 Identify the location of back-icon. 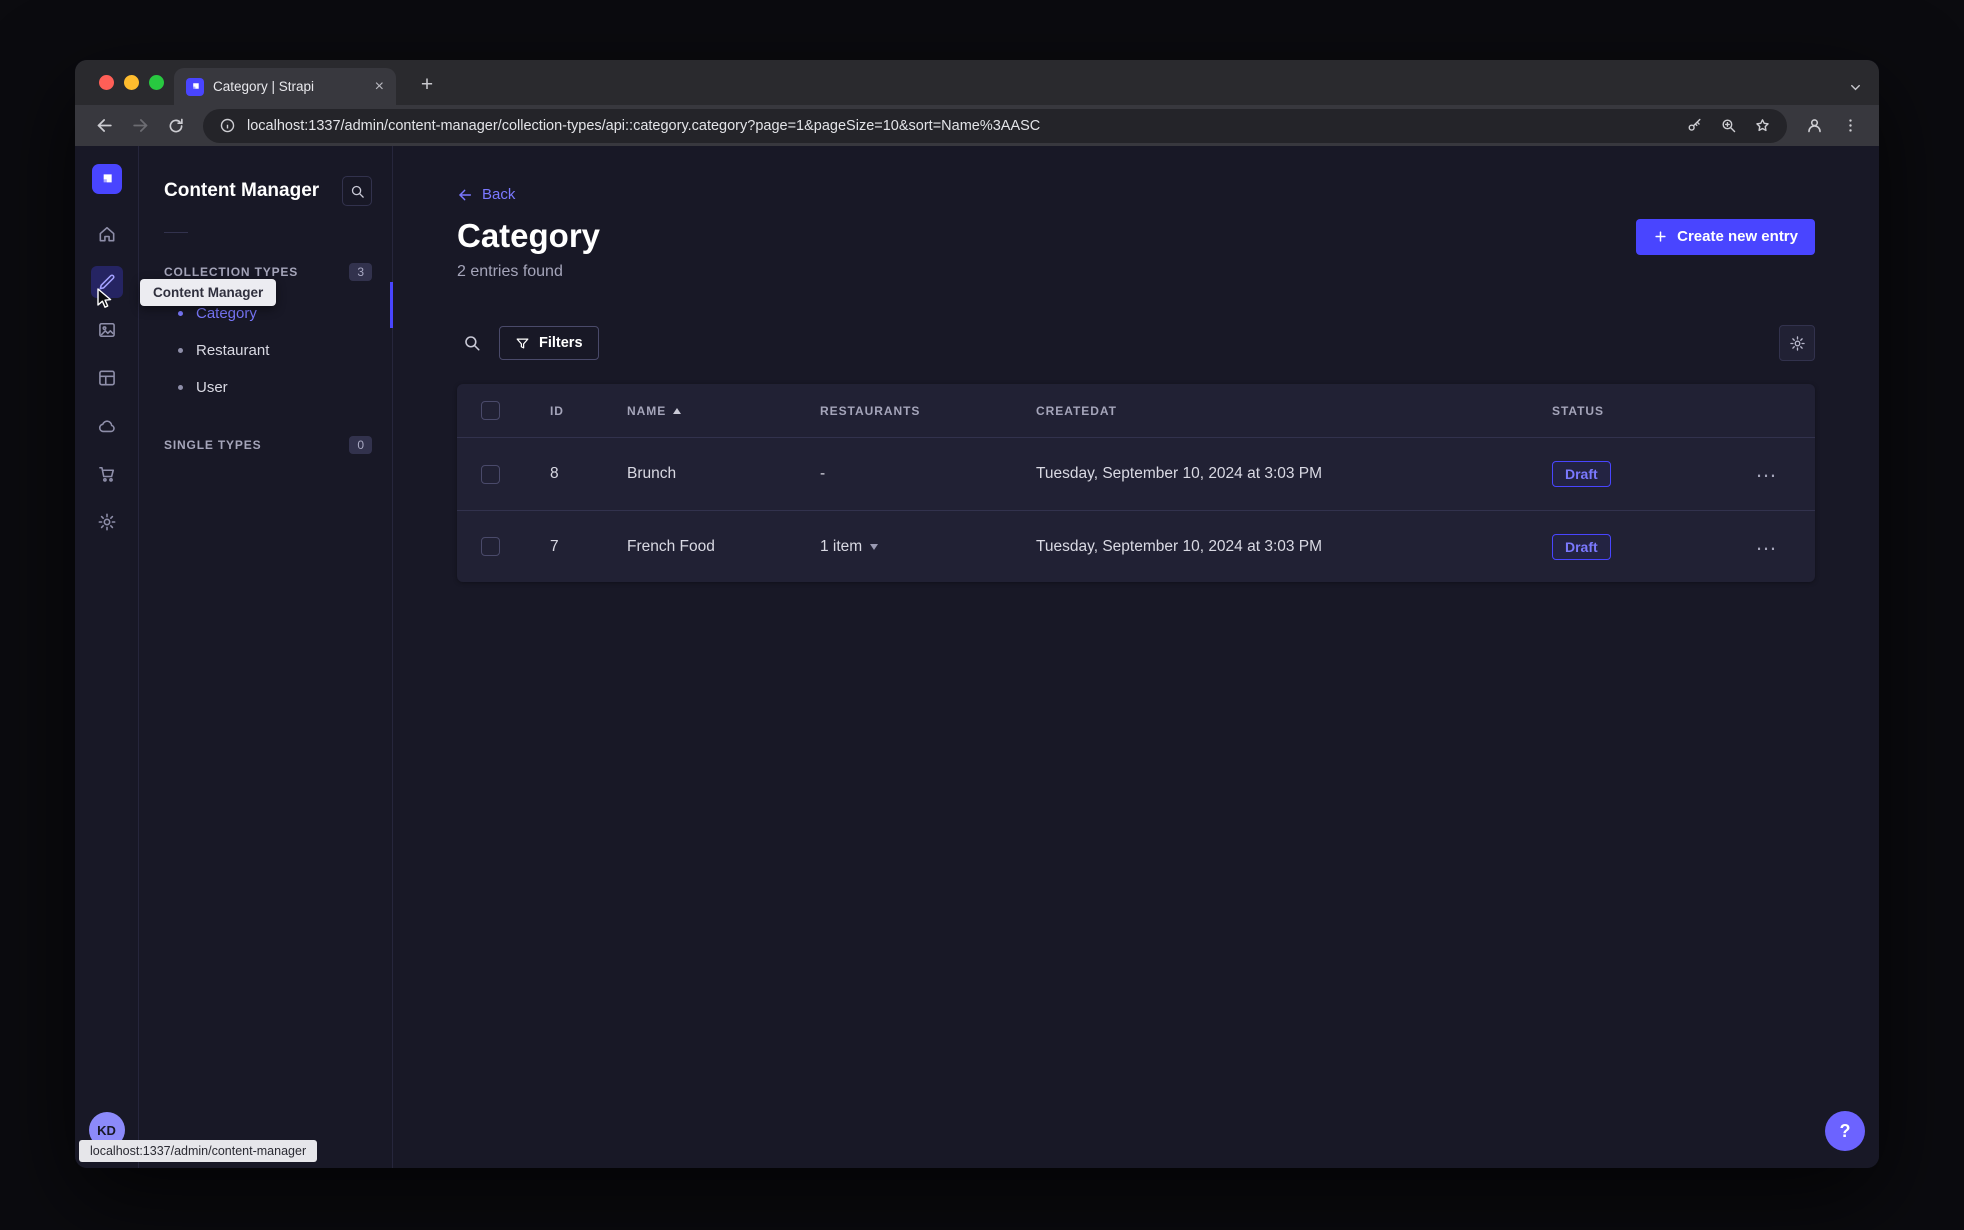
(104, 126).